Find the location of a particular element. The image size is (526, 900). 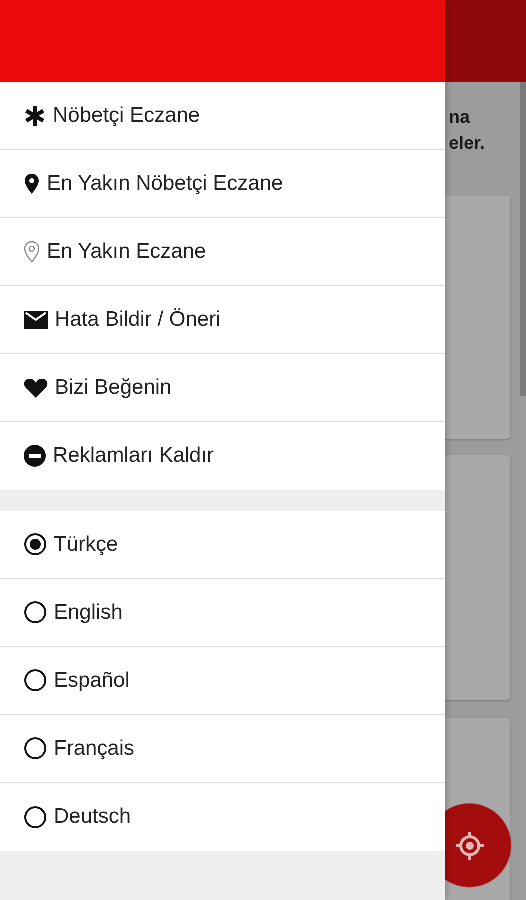

language-option: Español is located at coordinates (222, 681).